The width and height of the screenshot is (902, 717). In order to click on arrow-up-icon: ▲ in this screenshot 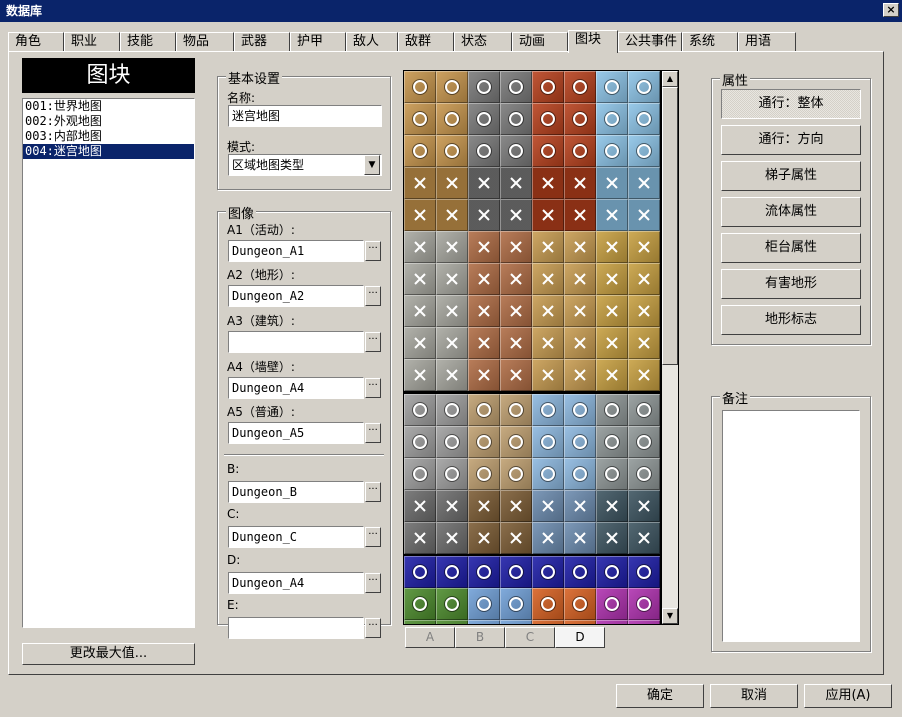, I will do `click(670, 79)`.